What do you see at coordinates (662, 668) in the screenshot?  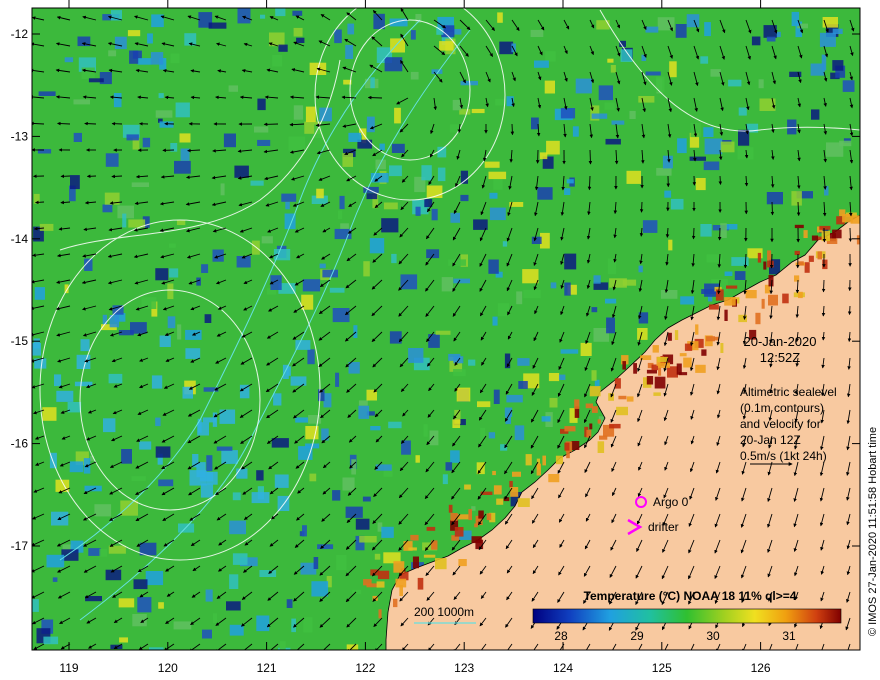 I see `lon-tick-label: 125` at bounding box center [662, 668].